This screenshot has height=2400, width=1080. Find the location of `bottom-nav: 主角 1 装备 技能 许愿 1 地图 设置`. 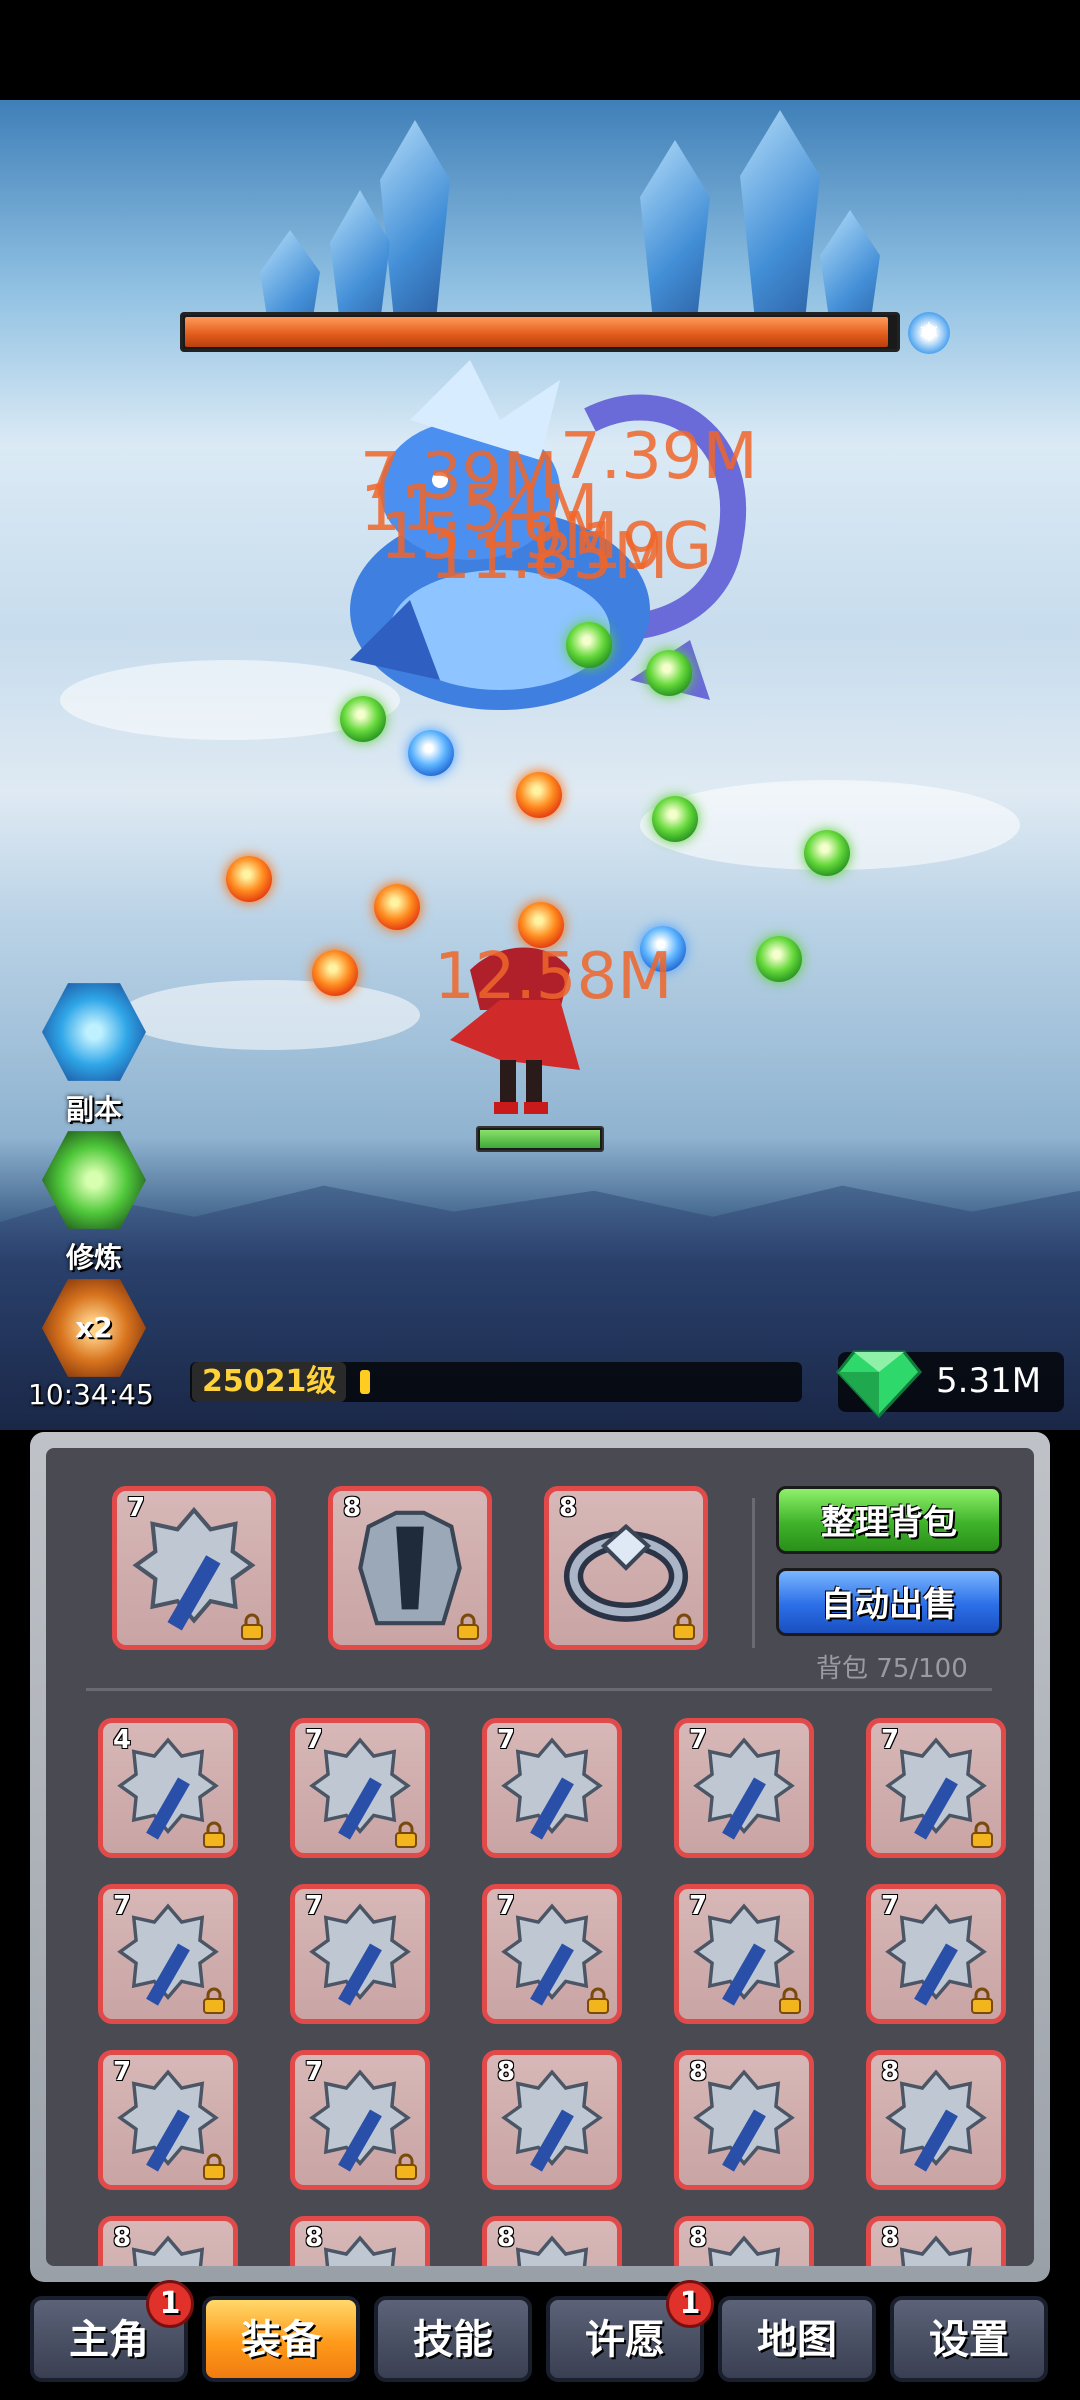

bottom-nav: 主角 1 装备 技能 许愿 1 地图 设置 is located at coordinates (540, 2340).